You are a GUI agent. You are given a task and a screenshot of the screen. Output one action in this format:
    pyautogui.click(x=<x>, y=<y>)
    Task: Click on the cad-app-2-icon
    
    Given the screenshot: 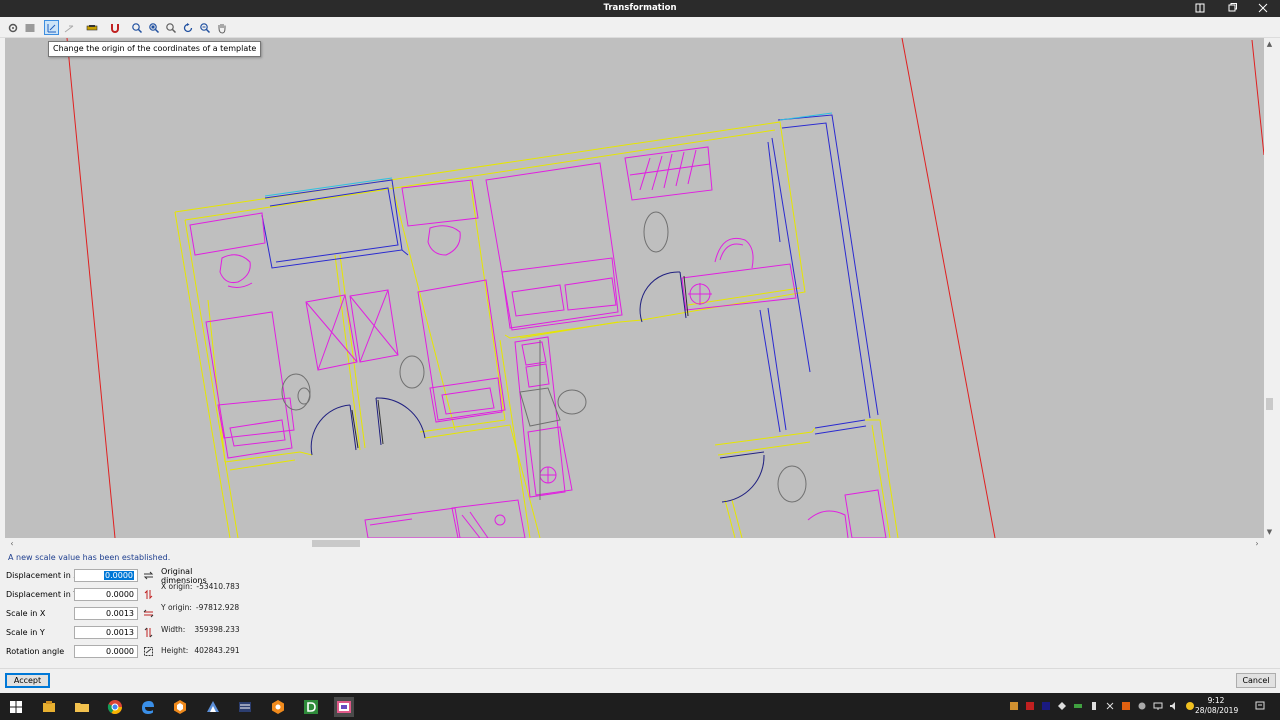 What is the action you would take?
    pyautogui.click(x=278, y=707)
    